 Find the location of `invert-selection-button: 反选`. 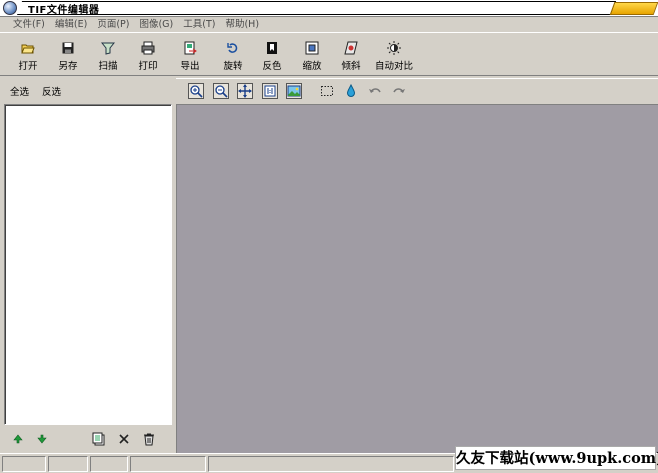

invert-selection-button: 反选 is located at coordinates (51, 91).